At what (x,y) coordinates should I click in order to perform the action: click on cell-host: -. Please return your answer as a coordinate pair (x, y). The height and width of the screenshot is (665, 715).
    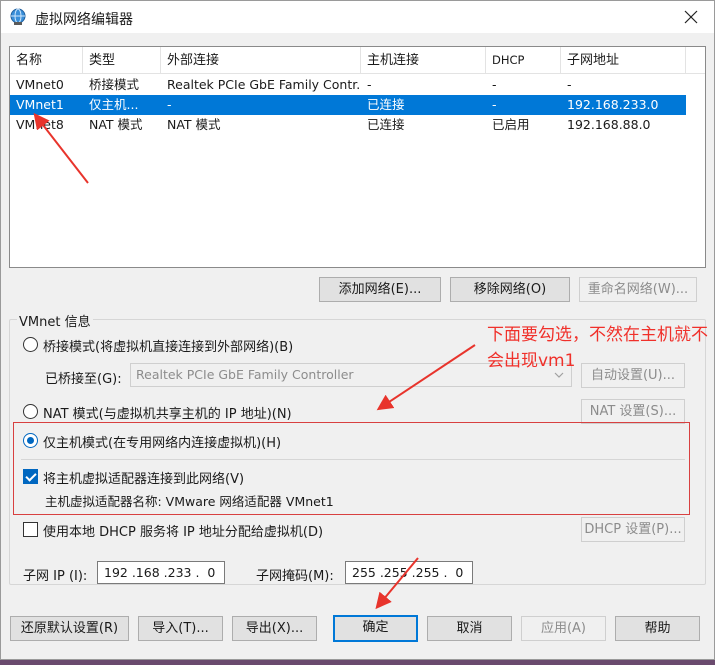
    Looking at the image, I should click on (369, 84).